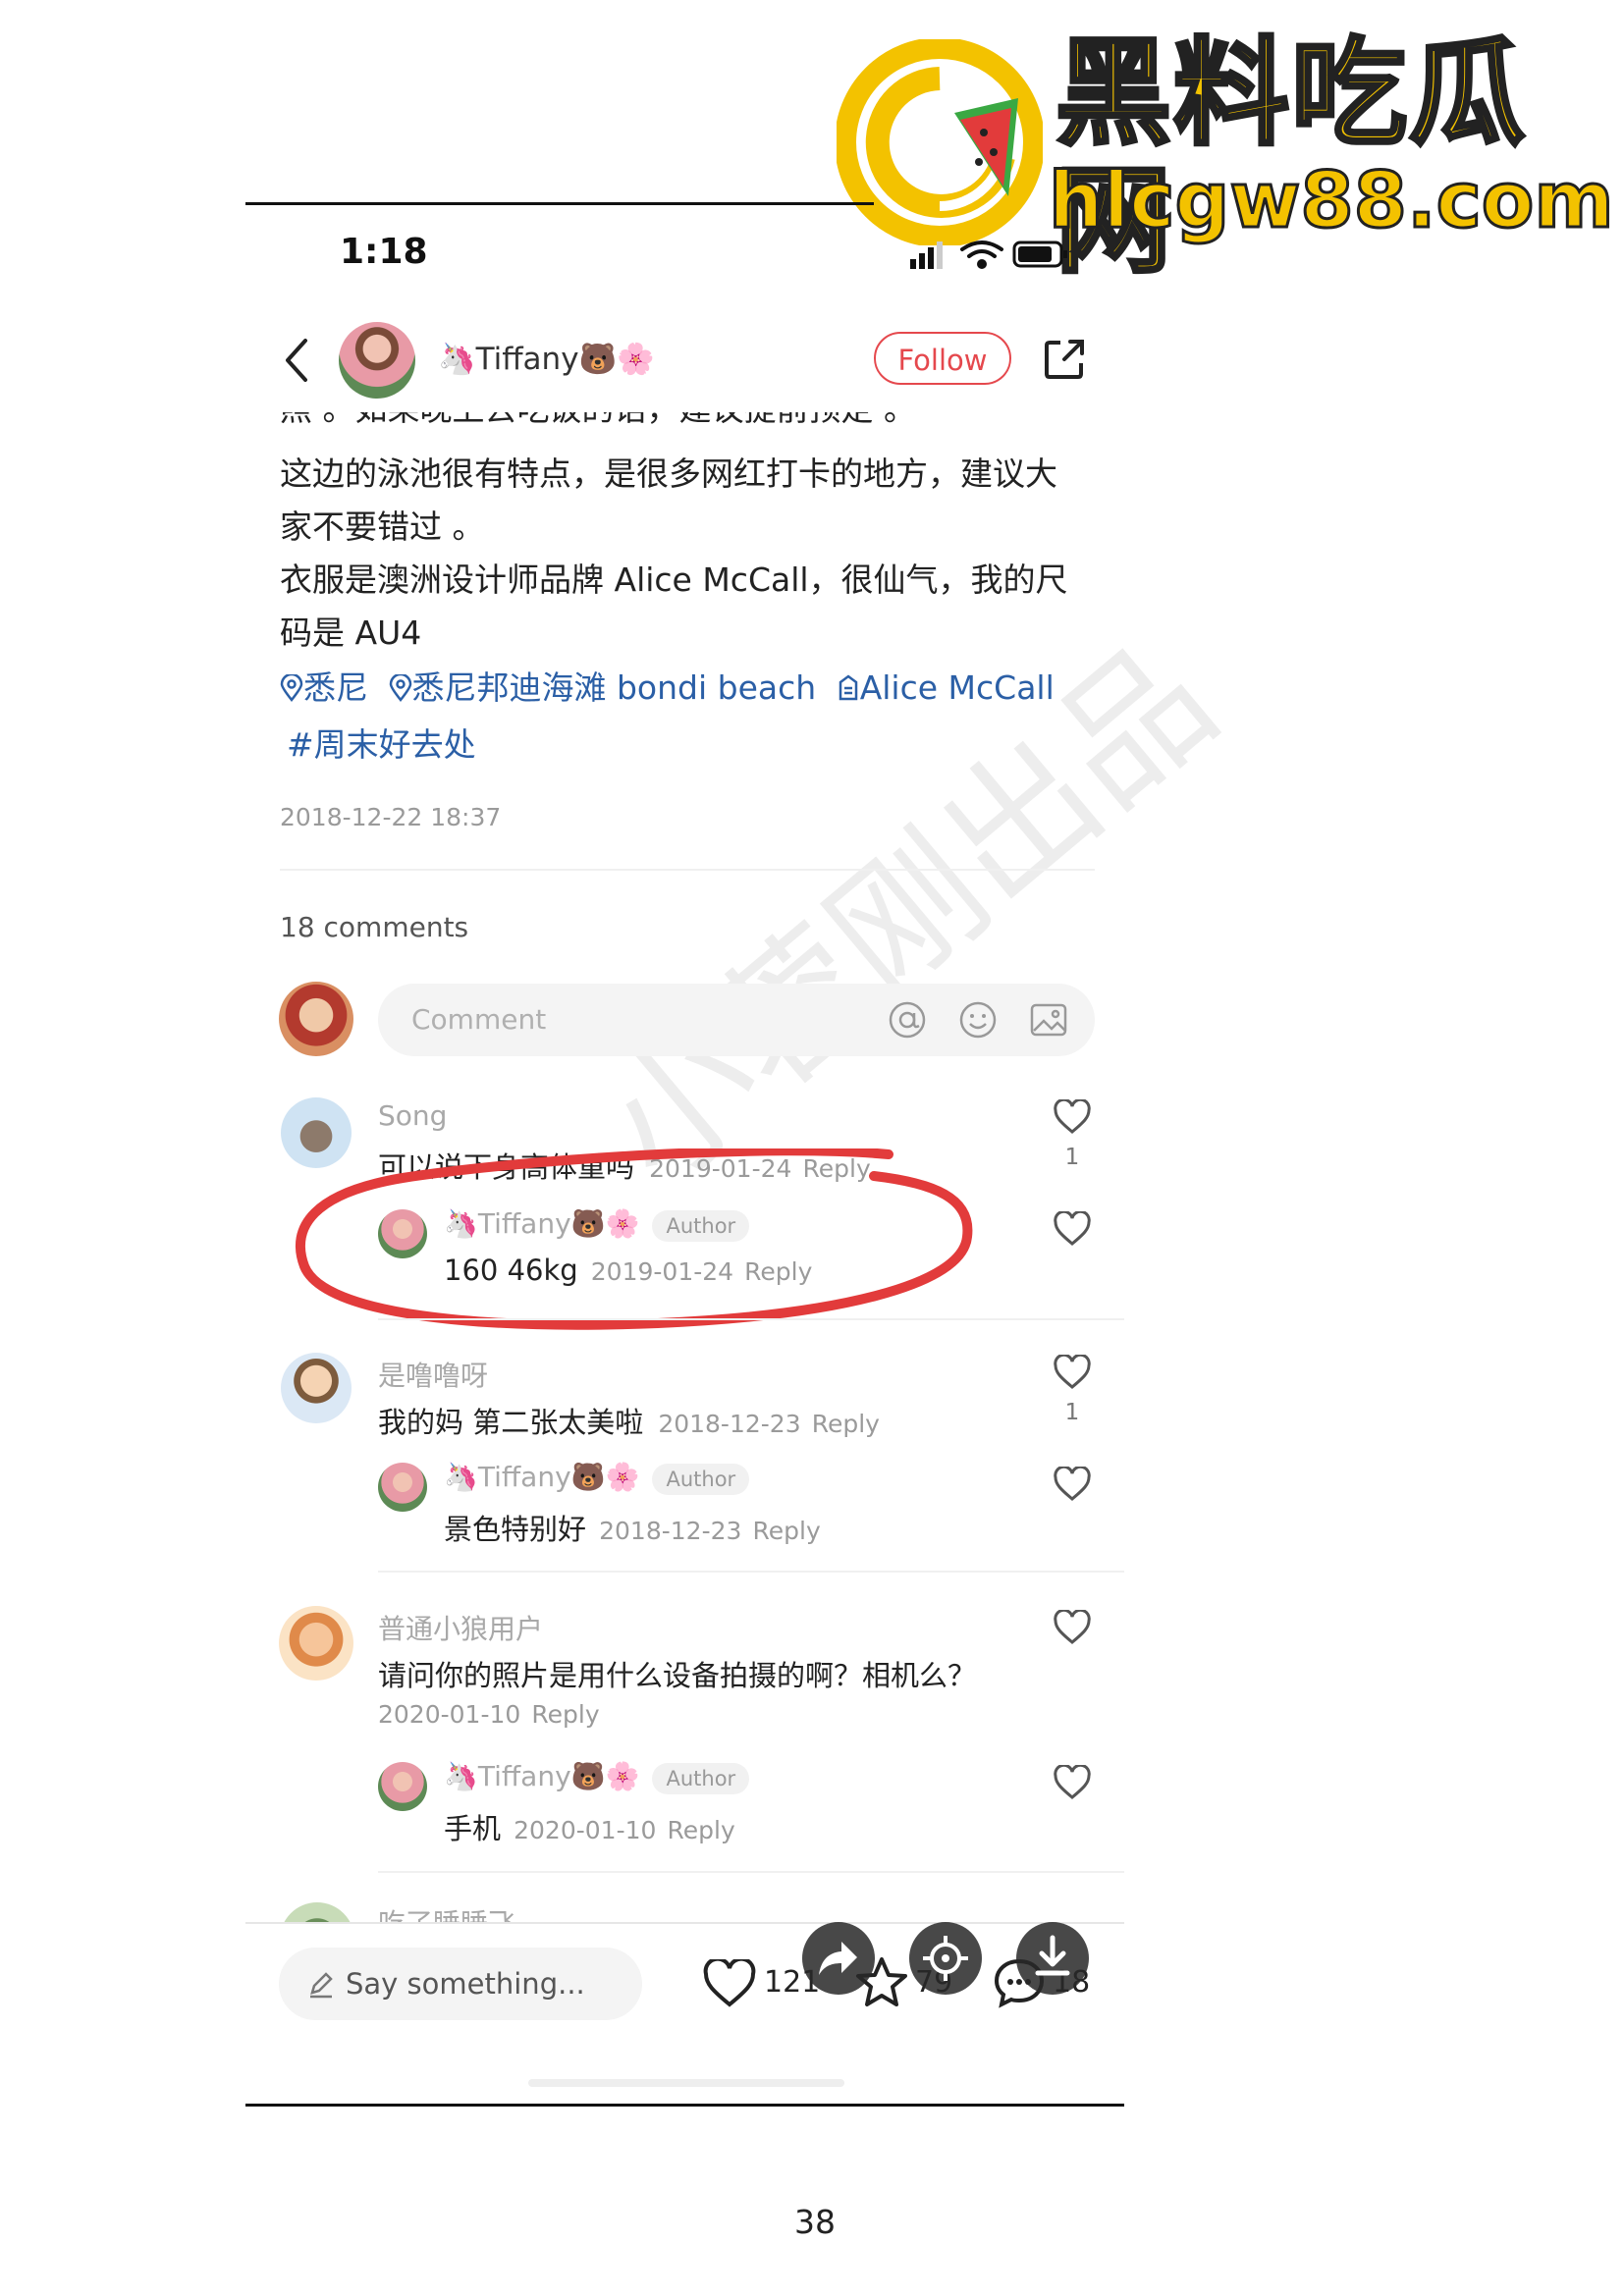 The width and height of the screenshot is (1624, 2296). What do you see at coordinates (449, 1714) in the screenshot?
I see `comment-date: 2020-01-10` at bounding box center [449, 1714].